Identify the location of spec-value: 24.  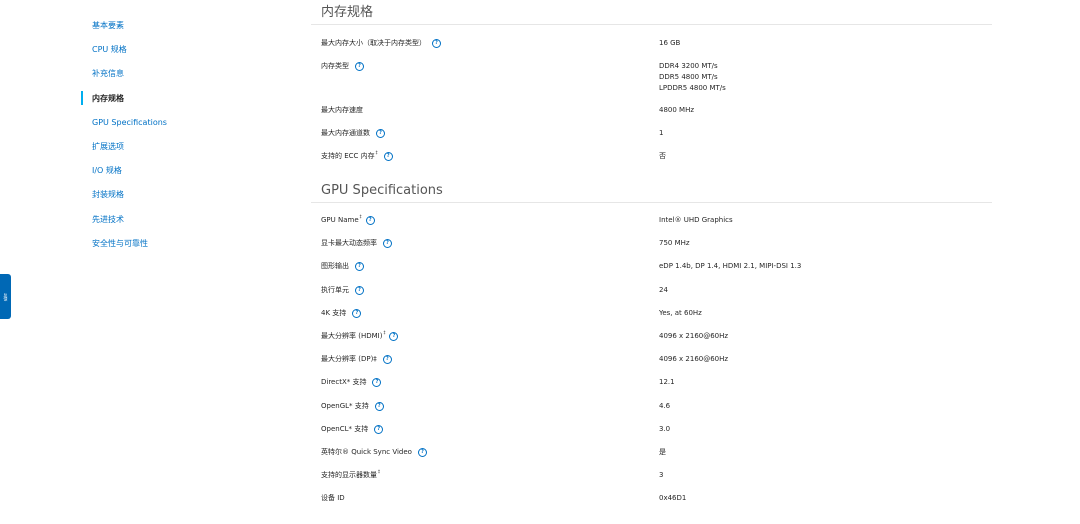
(663, 289).